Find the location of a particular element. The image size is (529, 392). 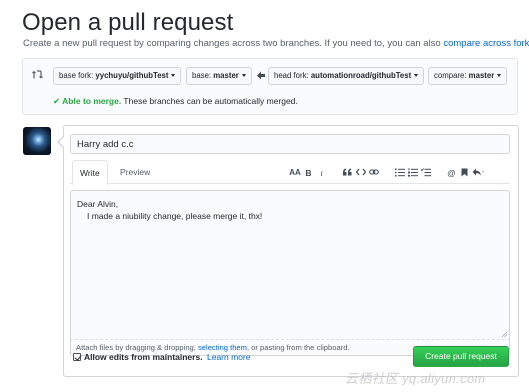

head-fork-select: head fork: automationroad/githubTest is located at coordinates (346, 76).